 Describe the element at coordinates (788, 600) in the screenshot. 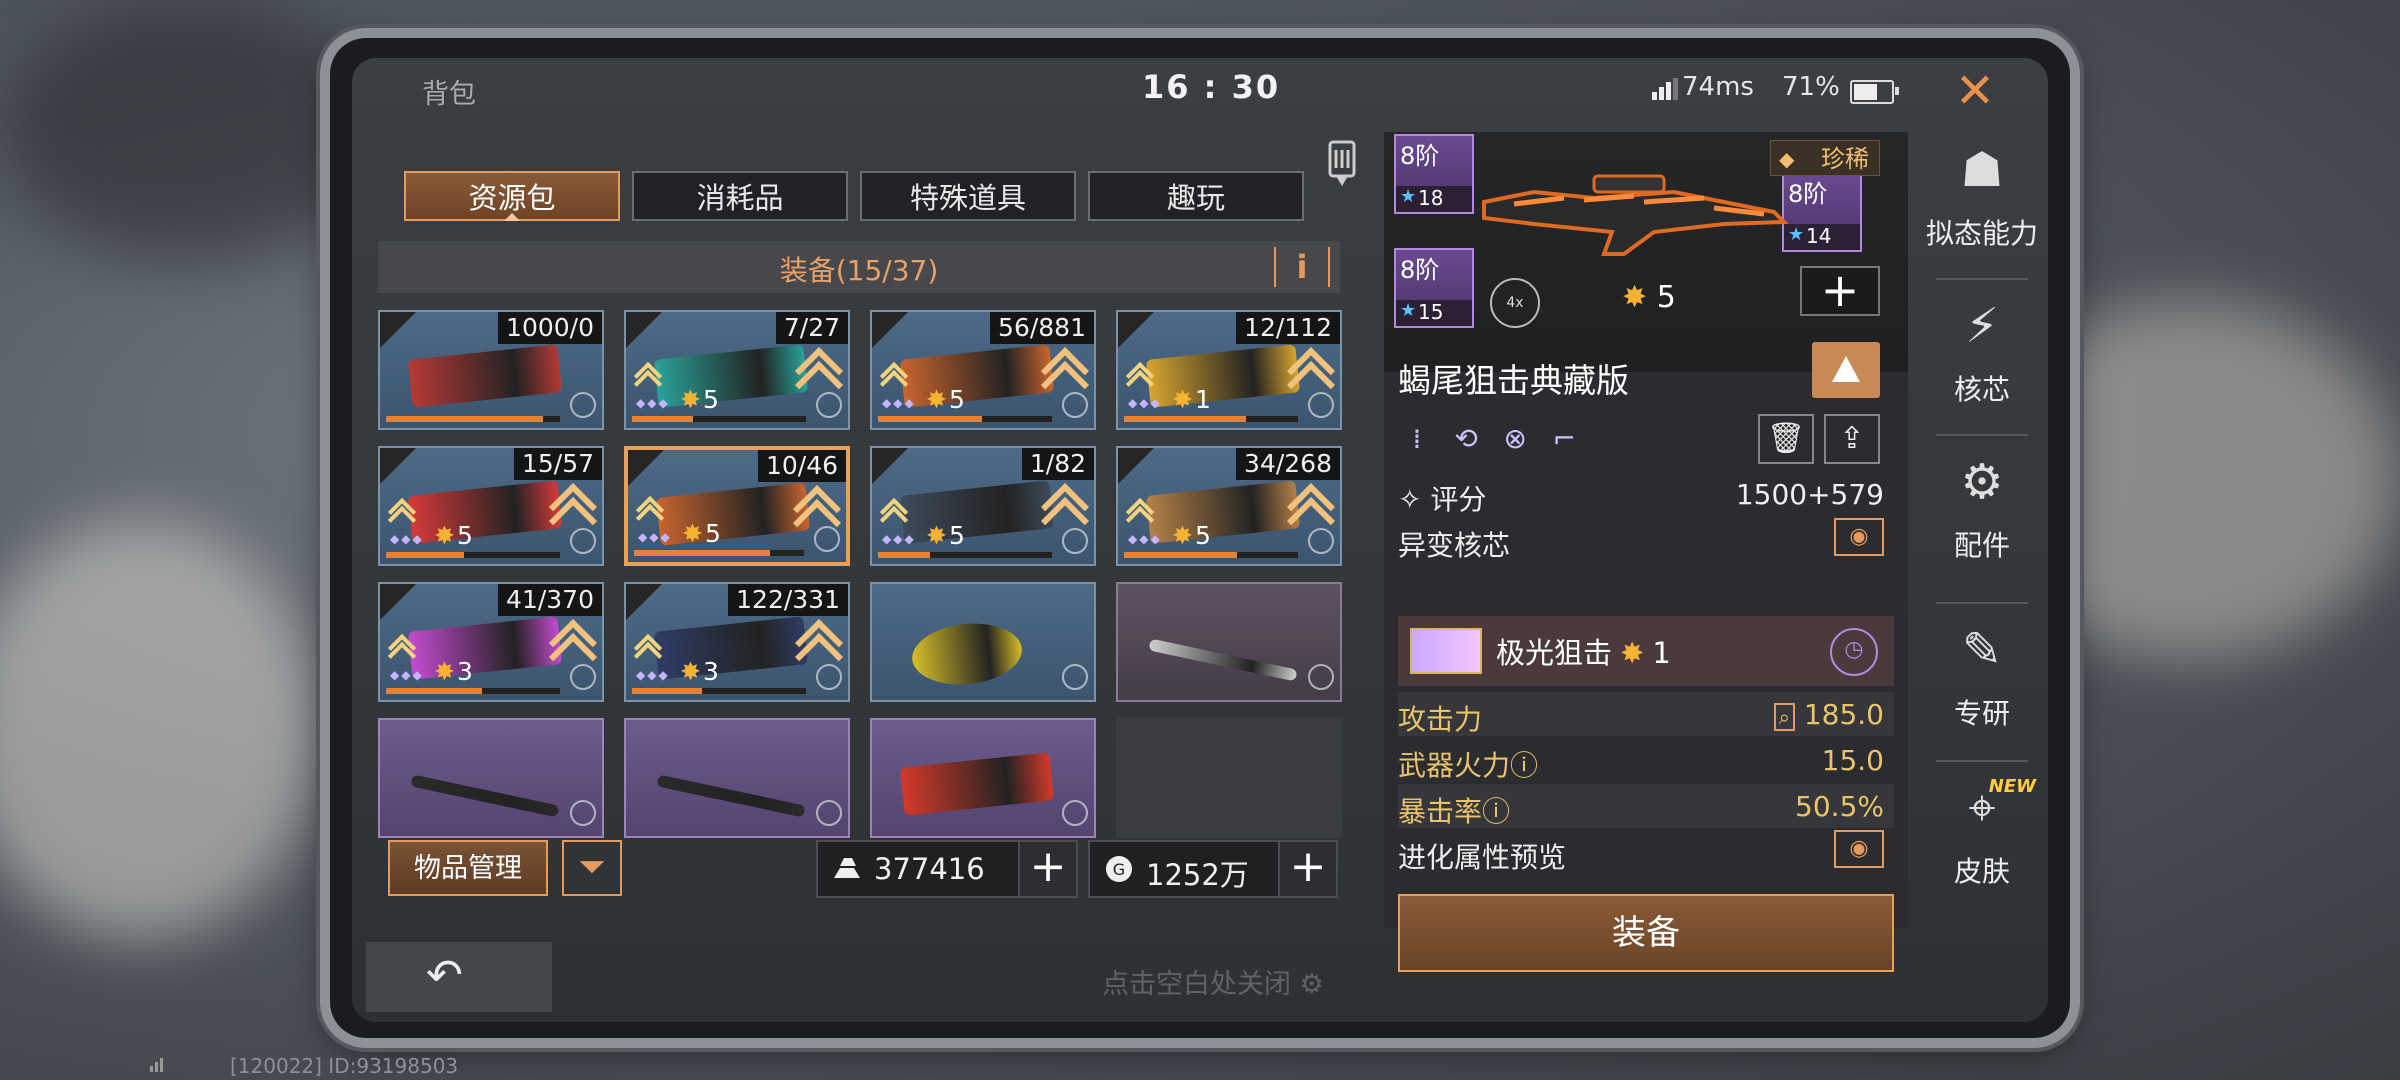

I see `item-count: 122/331` at that location.